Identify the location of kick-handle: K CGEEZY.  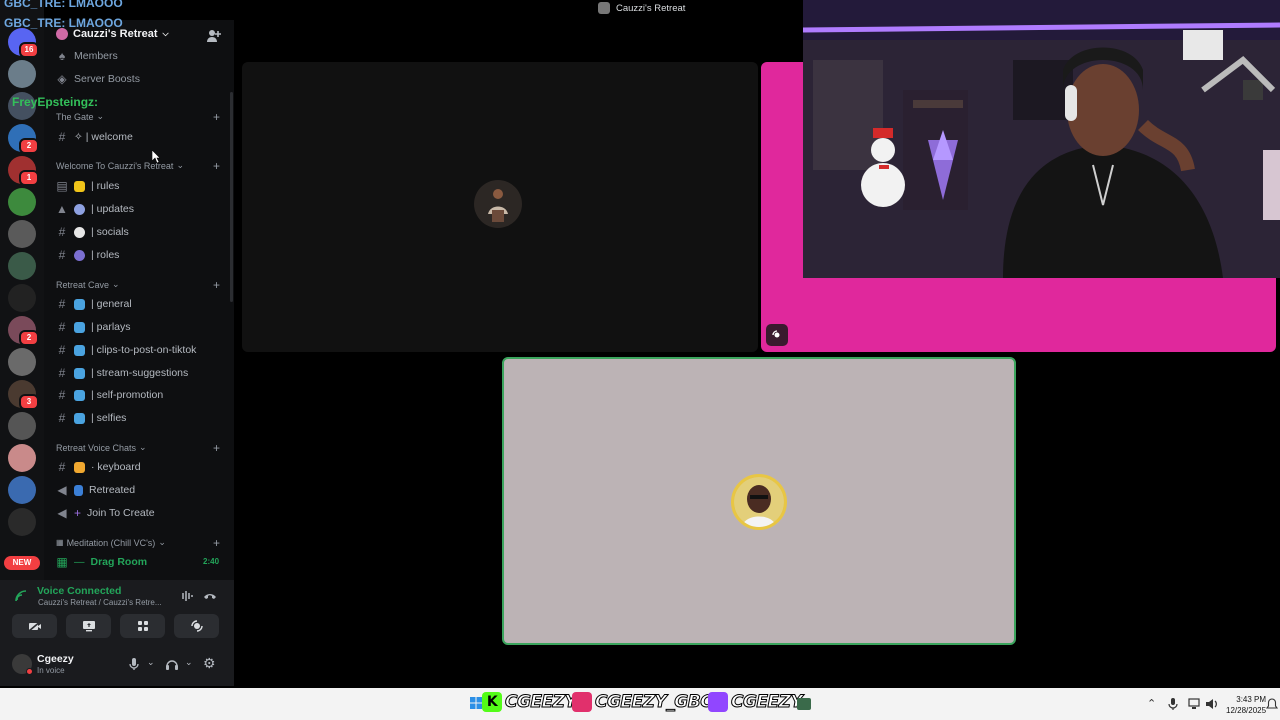
(529, 702).